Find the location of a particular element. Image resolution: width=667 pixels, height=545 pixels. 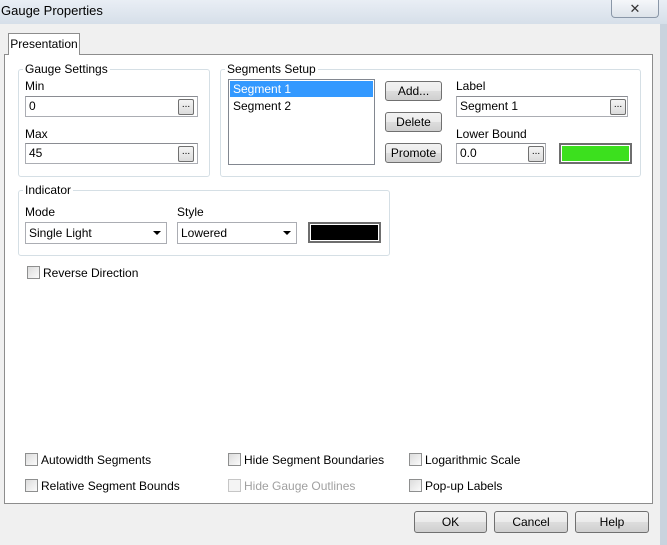

logarithmic-scale-checkbox: Logarithmic Scale is located at coordinates (464, 461).